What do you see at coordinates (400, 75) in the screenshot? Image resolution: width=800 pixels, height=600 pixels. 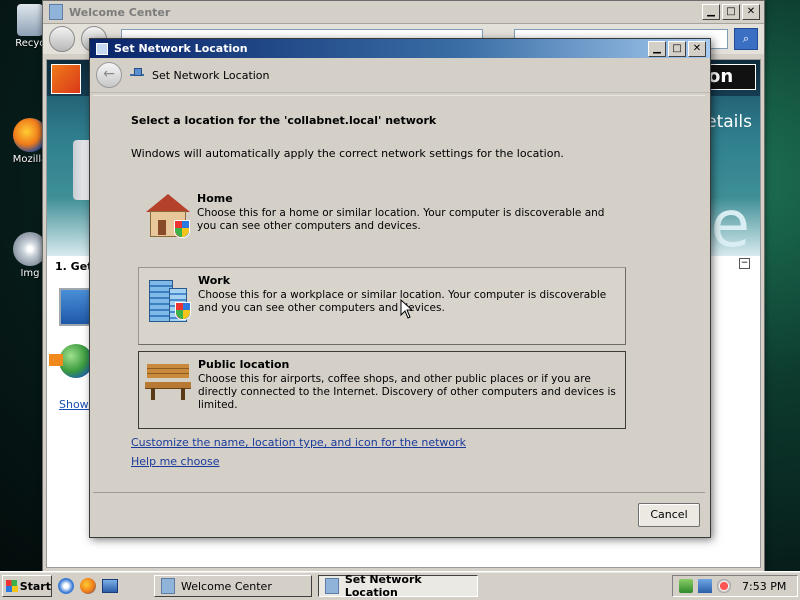 I see `dialog-header: ← Set Network Location` at bounding box center [400, 75].